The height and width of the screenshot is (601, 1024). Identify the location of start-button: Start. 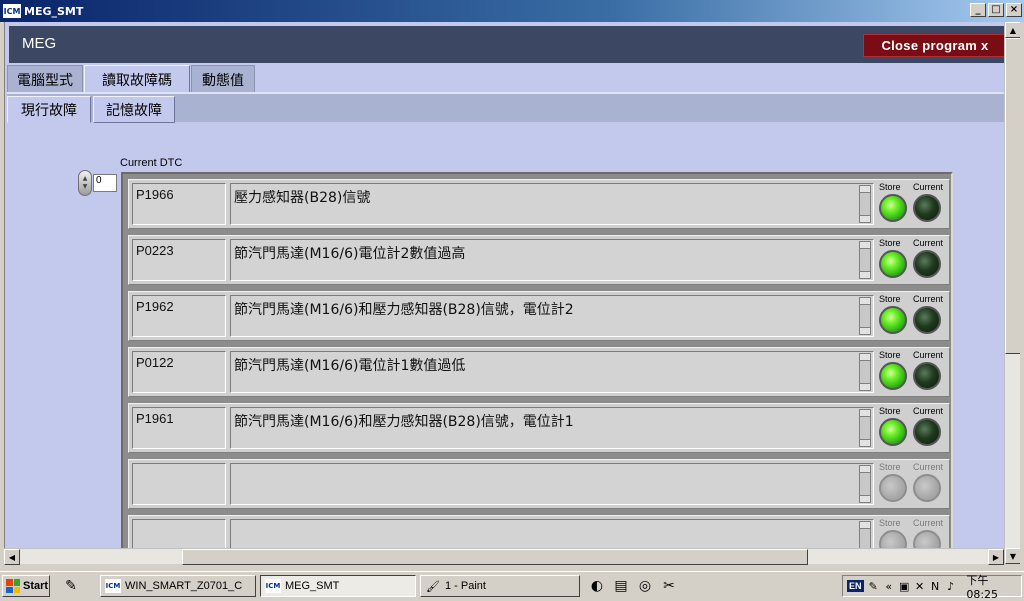
(26, 586).